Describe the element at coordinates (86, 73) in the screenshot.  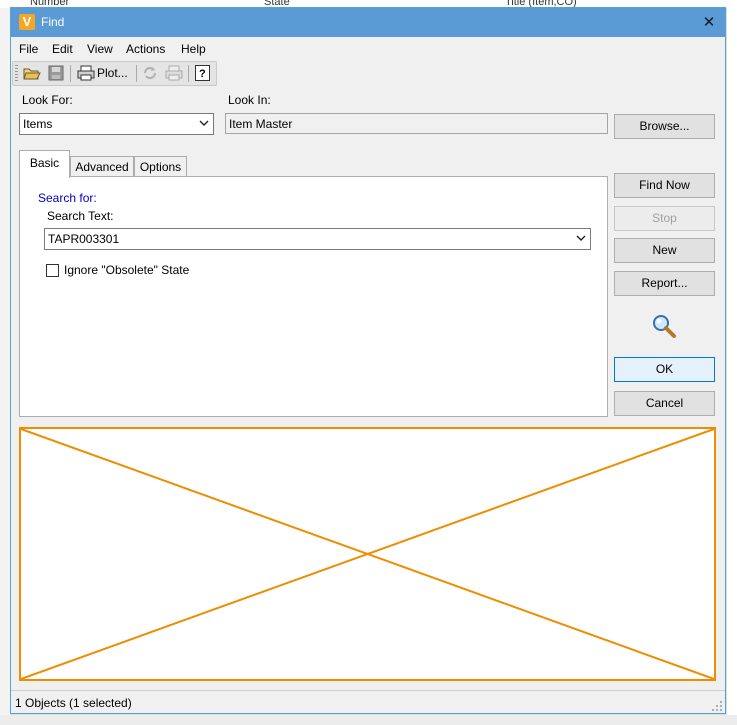
I see `printer-icon` at that location.